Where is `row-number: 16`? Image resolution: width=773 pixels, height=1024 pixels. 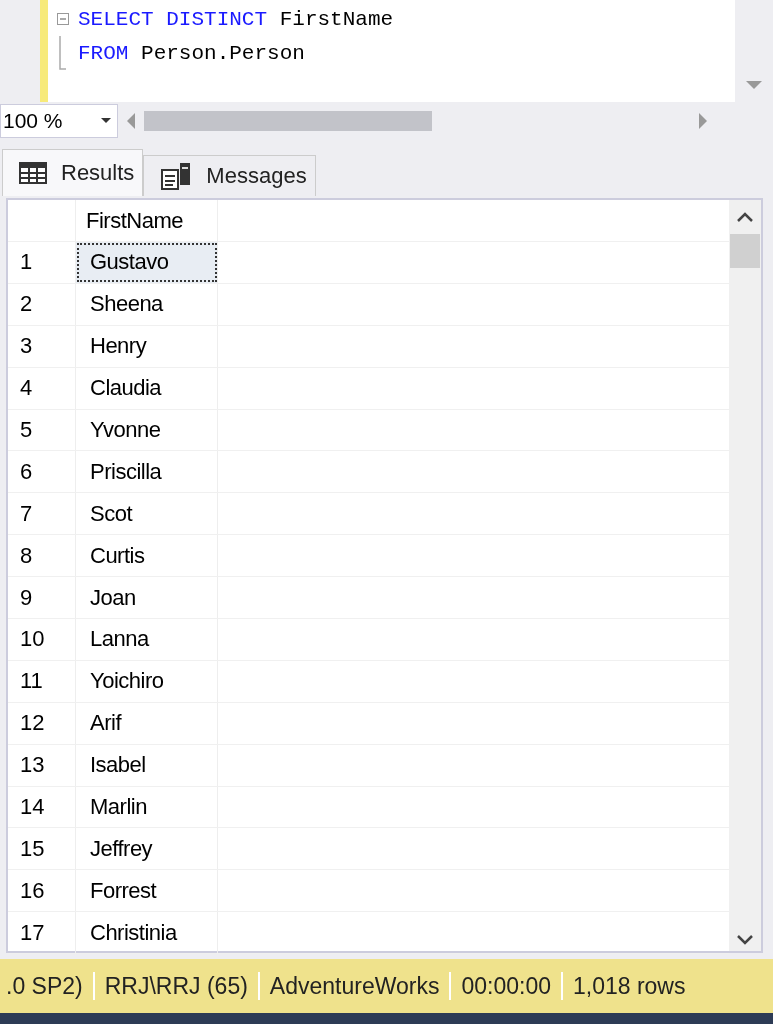
row-number: 16 is located at coordinates (42, 891).